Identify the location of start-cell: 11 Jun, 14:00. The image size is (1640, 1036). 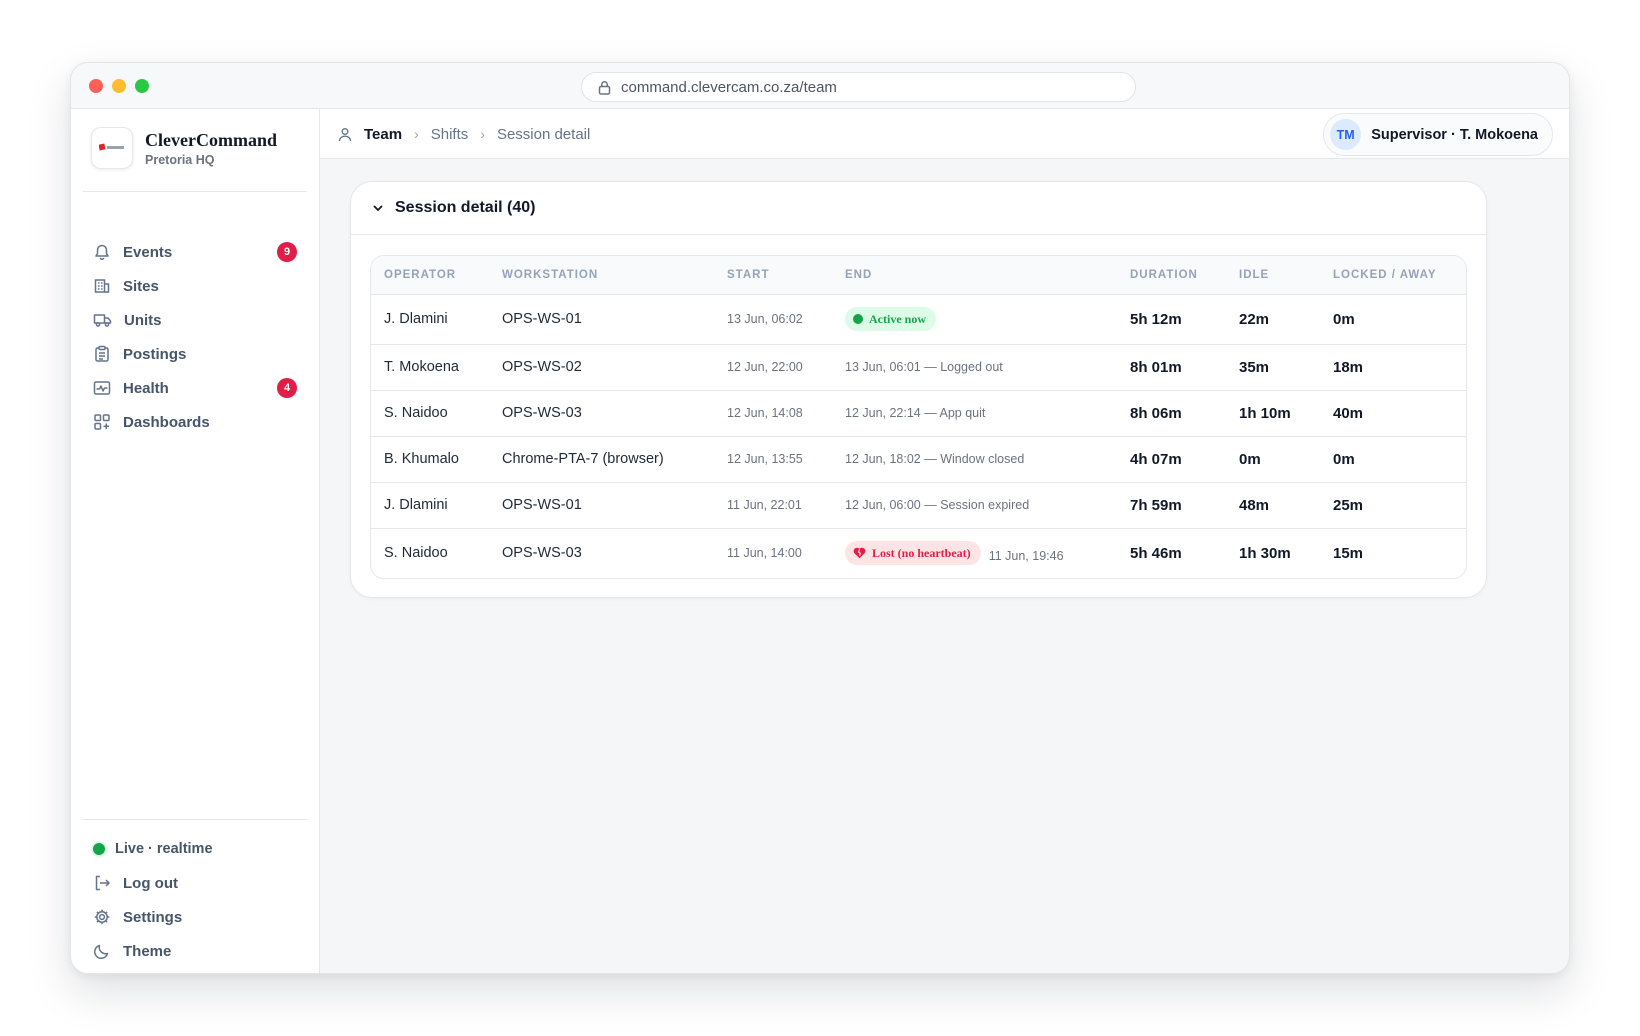
(764, 553).